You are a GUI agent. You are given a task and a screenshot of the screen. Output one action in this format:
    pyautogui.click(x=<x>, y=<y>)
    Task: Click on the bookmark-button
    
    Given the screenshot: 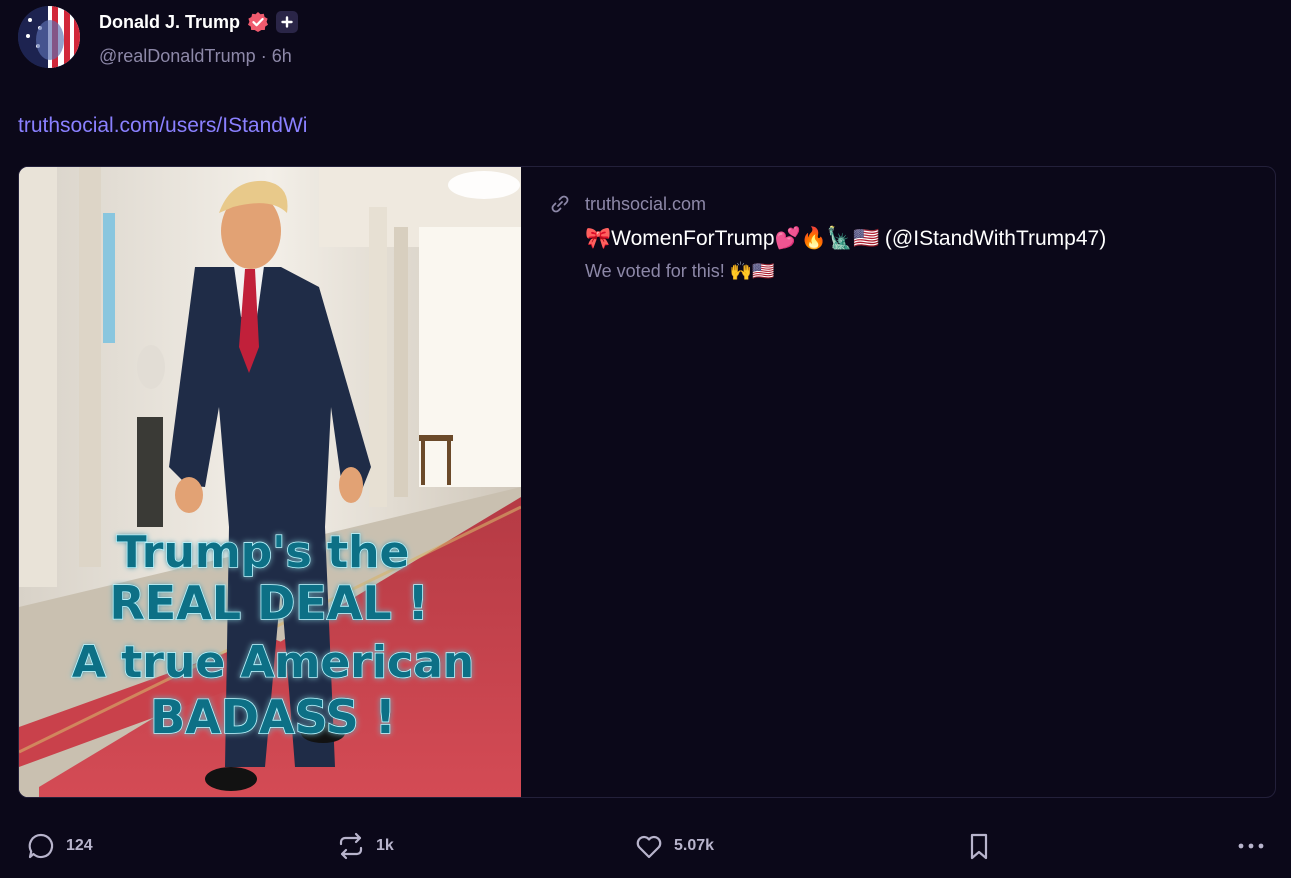 What is the action you would take?
    pyautogui.click(x=979, y=846)
    